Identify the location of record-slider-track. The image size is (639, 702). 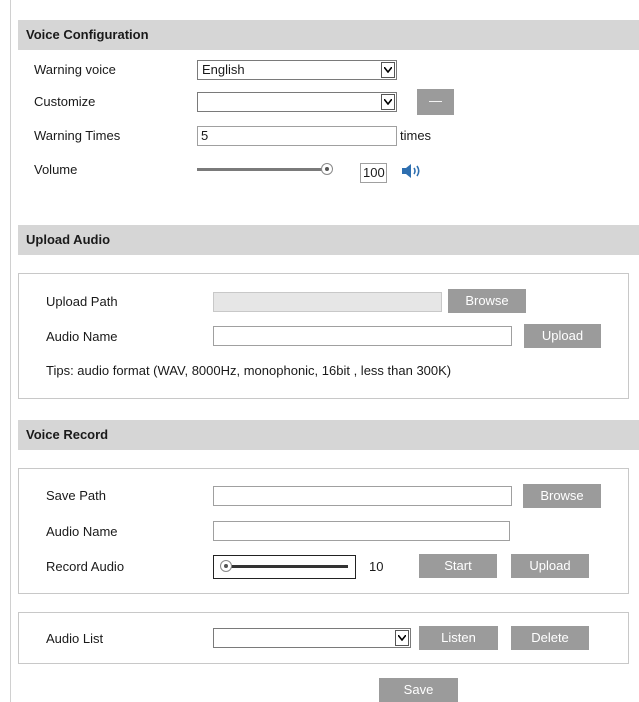
(284, 566).